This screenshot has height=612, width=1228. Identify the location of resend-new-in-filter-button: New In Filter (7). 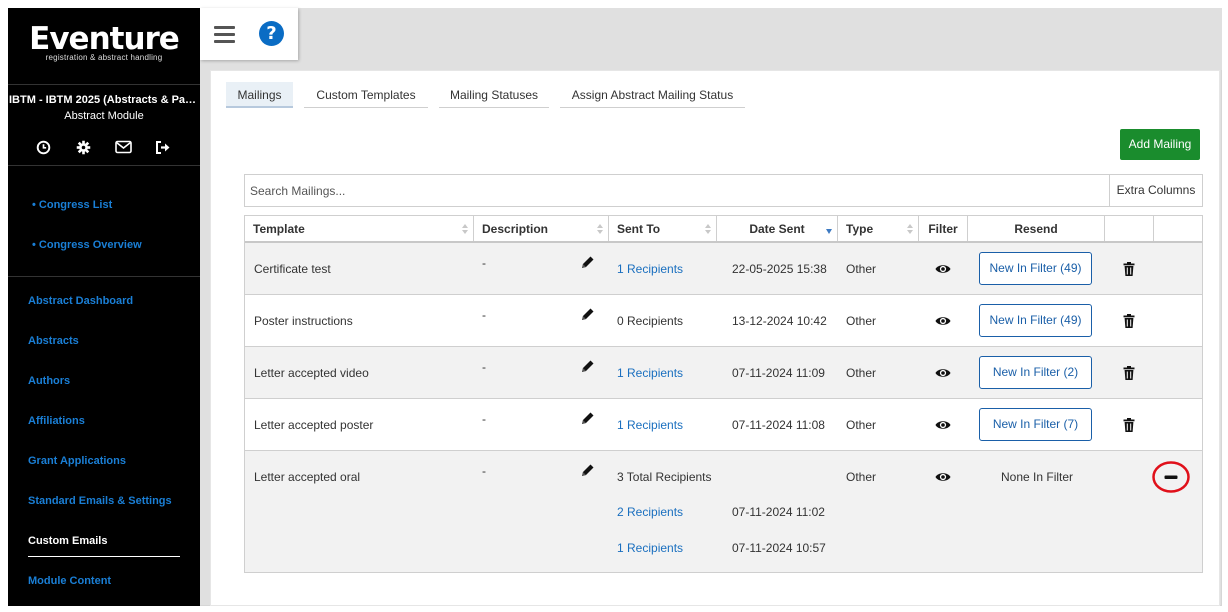
(1035, 424).